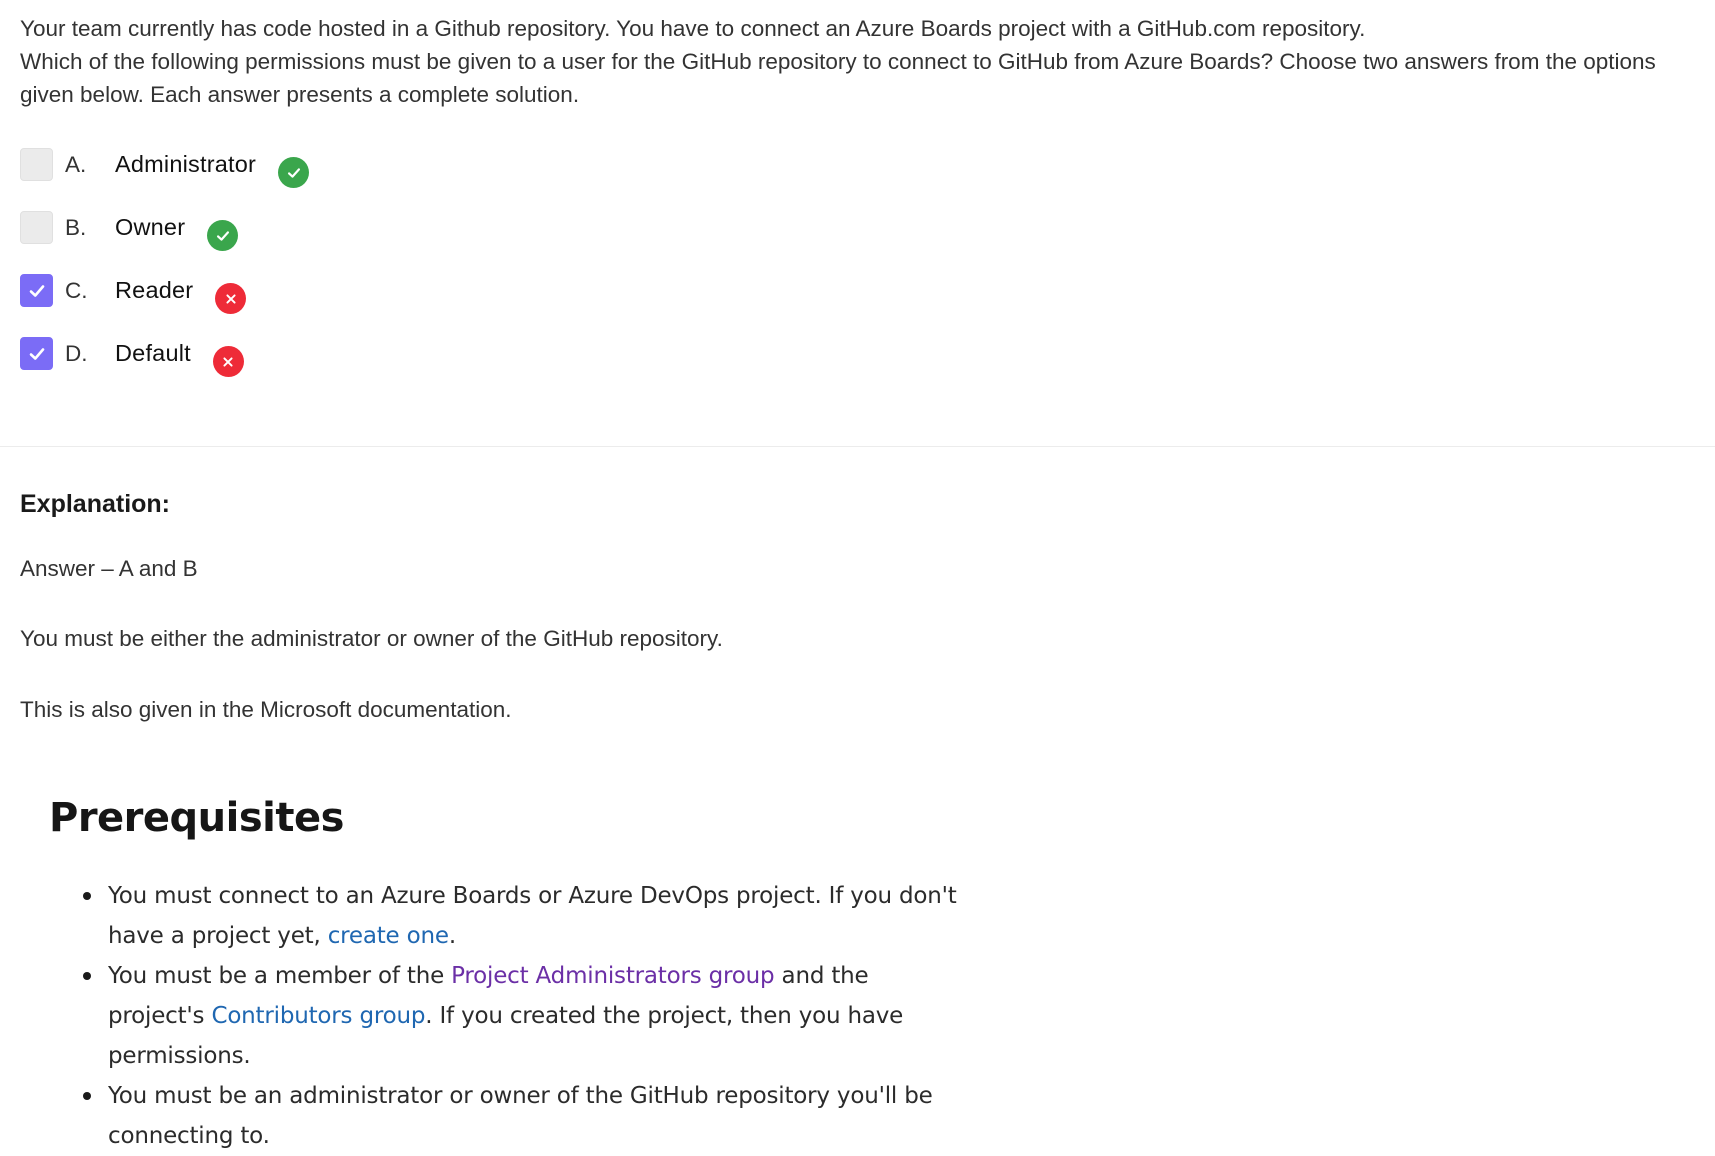 Image resolution: width=1715 pixels, height=1156 pixels. Describe the element at coordinates (857, 446) in the screenshot. I see `section-divider` at that location.